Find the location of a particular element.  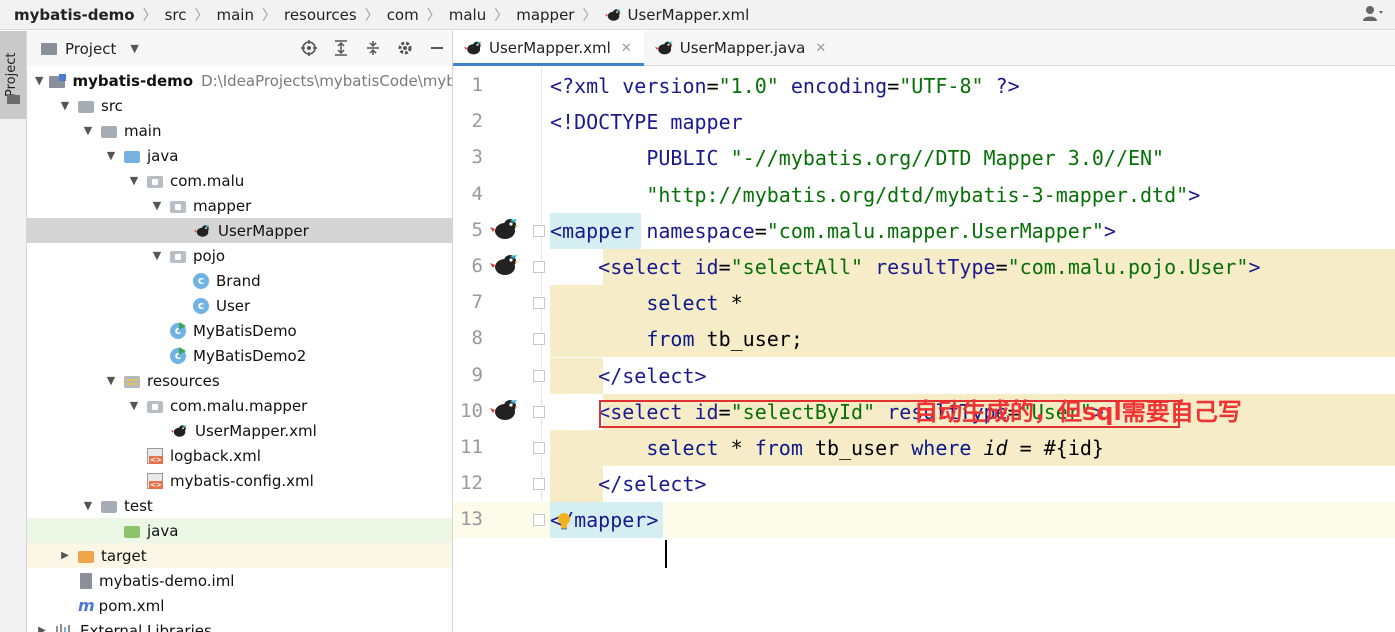

tree-item: ▼cUser is located at coordinates (239, 305).